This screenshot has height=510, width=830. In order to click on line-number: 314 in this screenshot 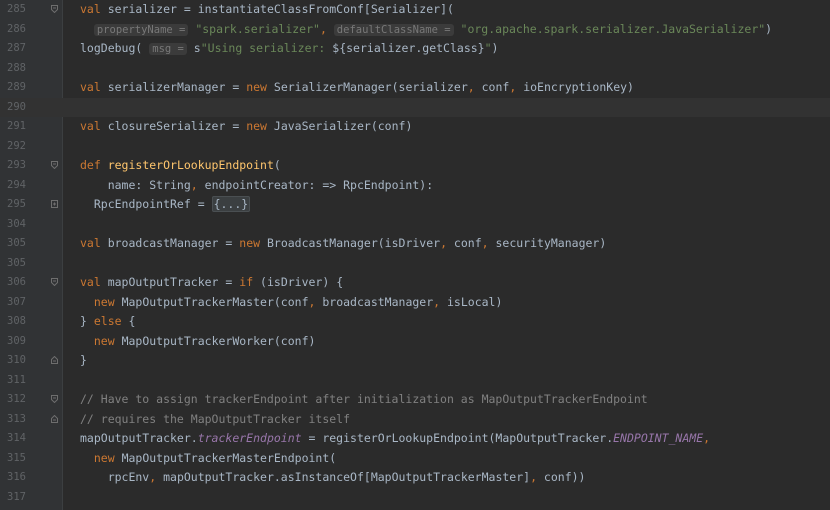, I will do `click(16, 438)`.